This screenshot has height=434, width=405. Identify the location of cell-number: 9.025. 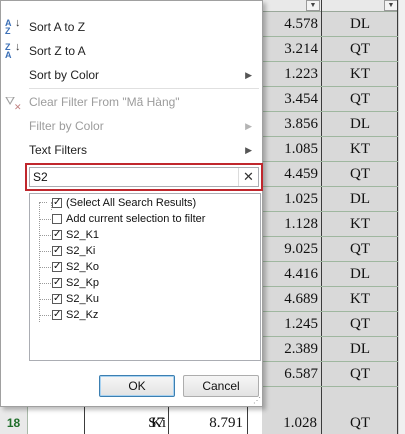
(290, 249).